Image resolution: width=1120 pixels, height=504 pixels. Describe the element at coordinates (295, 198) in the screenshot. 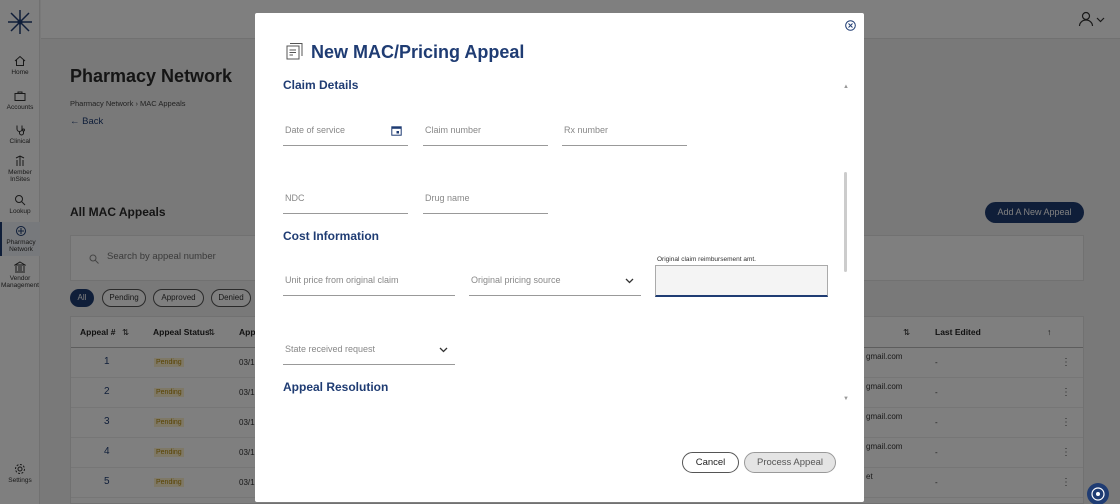

I see `ndc-placeholder: NDC` at that location.